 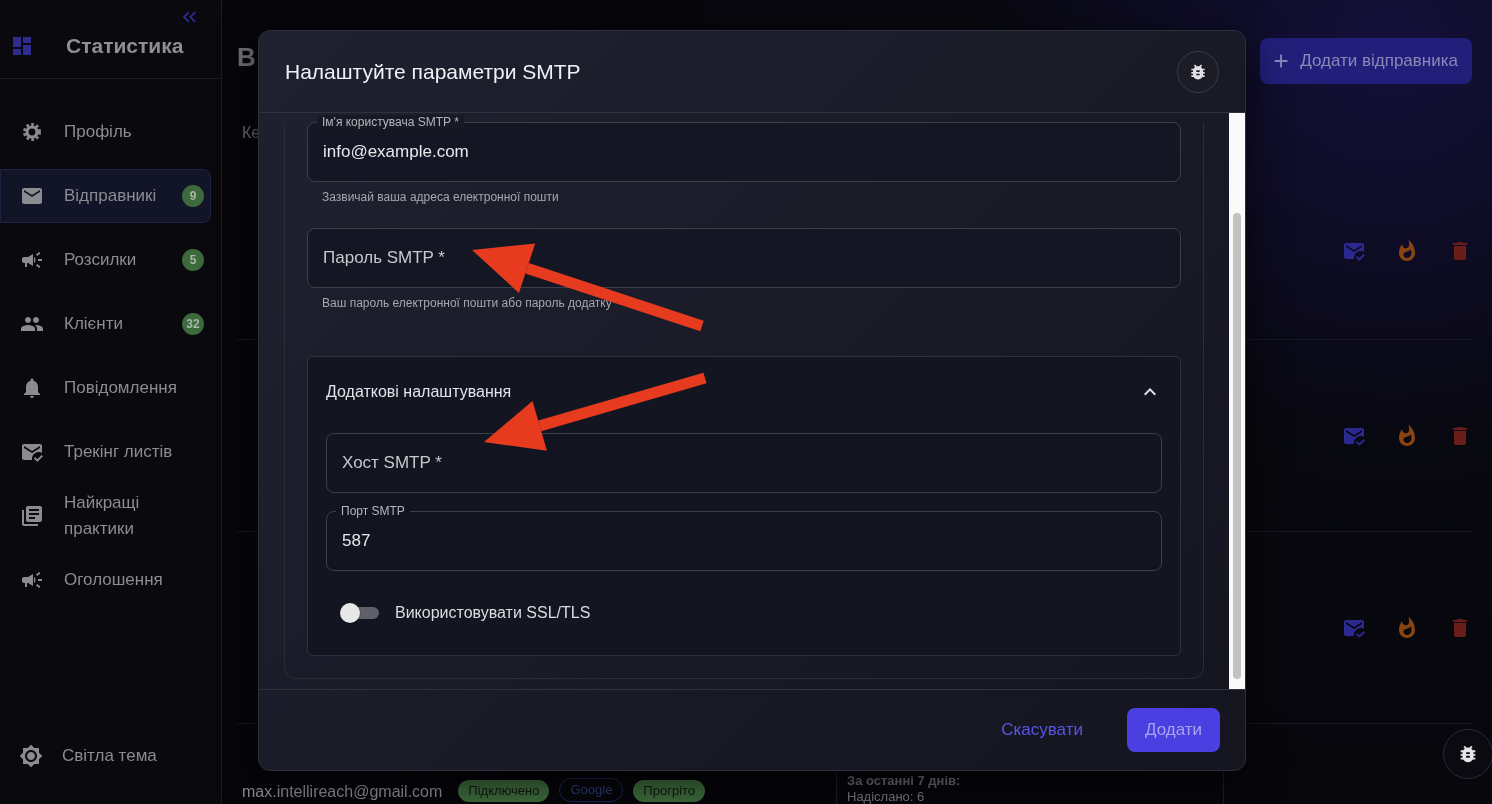 I want to click on field-label: Ім'я користувача SMTP *, so click(x=390, y=122).